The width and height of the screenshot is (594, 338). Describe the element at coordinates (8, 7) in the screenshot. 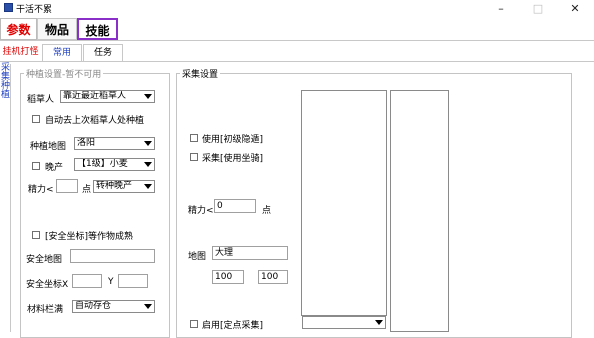

I see `app-icon` at that location.